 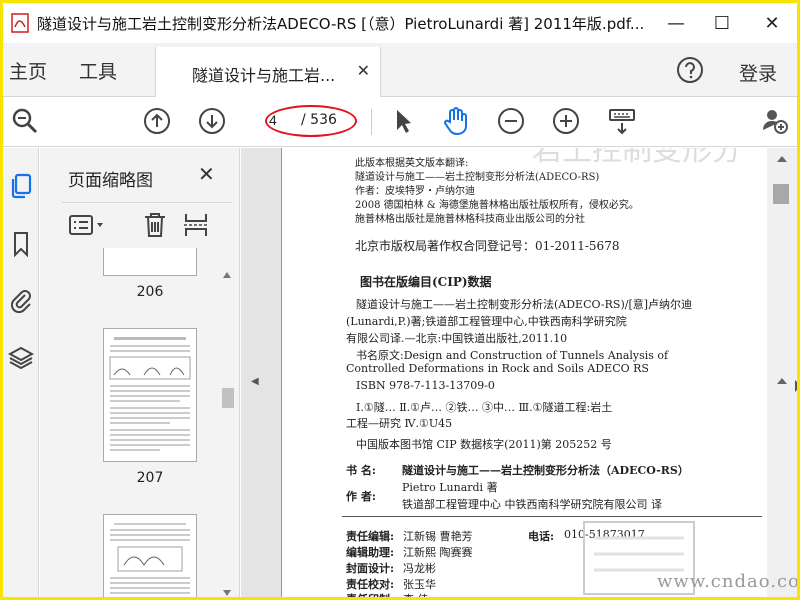 I want to click on thumbnail-scrollbar-thumb, so click(x=228, y=398).